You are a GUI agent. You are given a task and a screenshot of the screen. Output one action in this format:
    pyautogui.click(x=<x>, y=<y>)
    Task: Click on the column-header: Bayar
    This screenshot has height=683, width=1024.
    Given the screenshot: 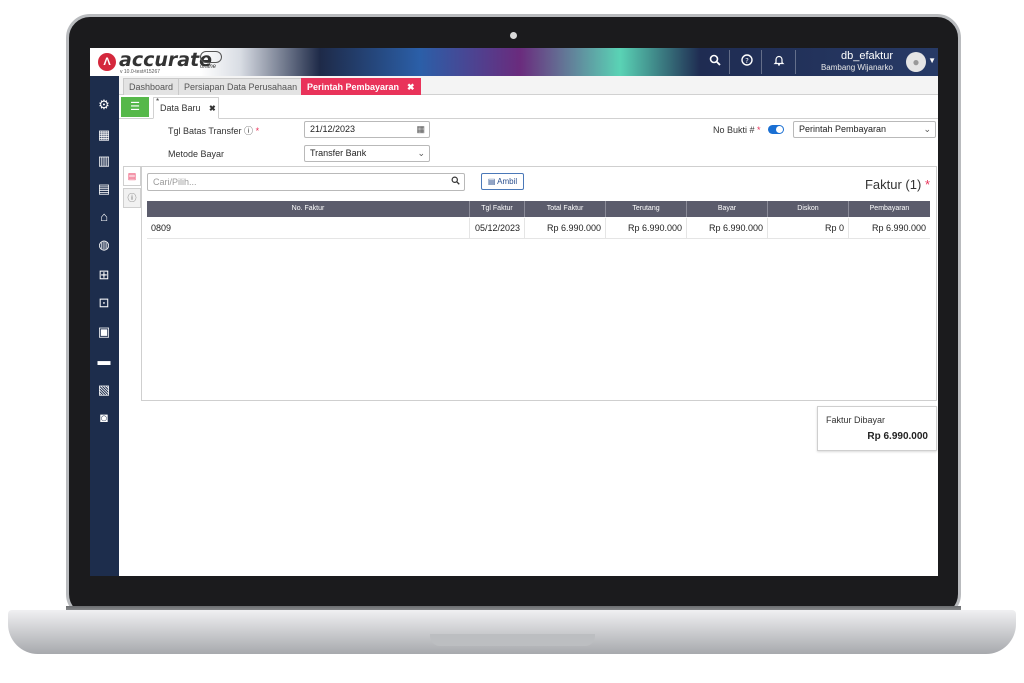 What is the action you would take?
    pyautogui.click(x=727, y=209)
    